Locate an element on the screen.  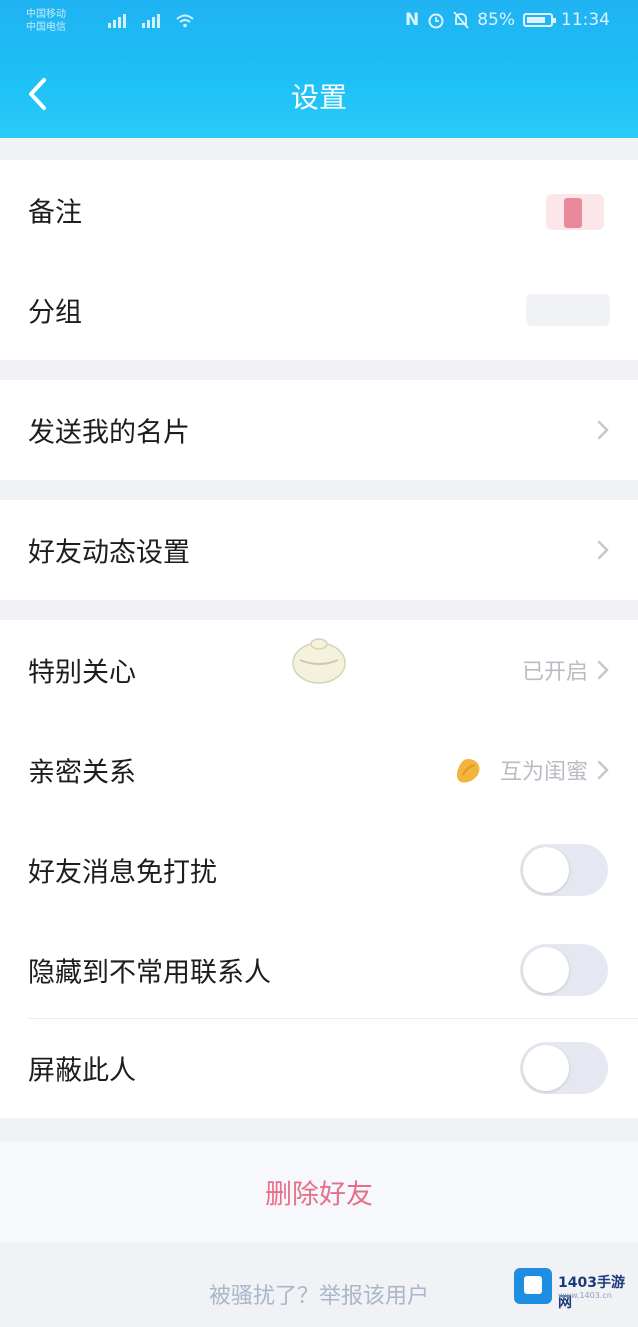
send-card-section: 发送我的名片 is located at coordinates (319, 430).